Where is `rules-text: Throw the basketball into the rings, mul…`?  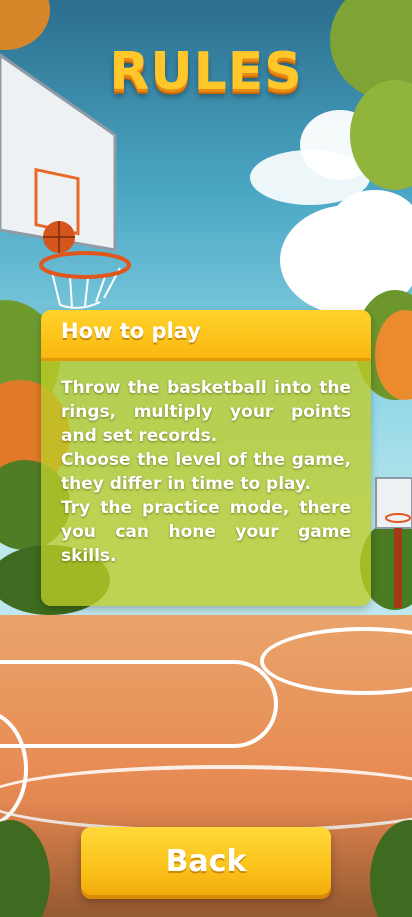 rules-text: Throw the basketball into the rings, mul… is located at coordinates (206, 472).